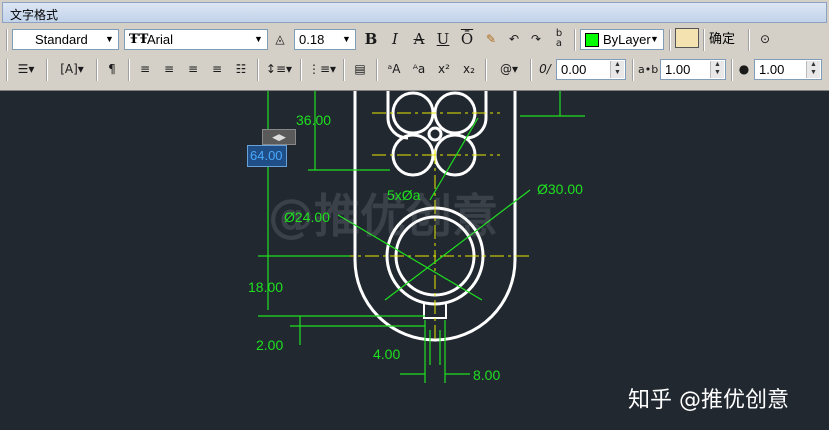 Image resolution: width=829 pixels, height=430 pixels. I want to click on insert-field-icon: ▤, so click(360, 69).